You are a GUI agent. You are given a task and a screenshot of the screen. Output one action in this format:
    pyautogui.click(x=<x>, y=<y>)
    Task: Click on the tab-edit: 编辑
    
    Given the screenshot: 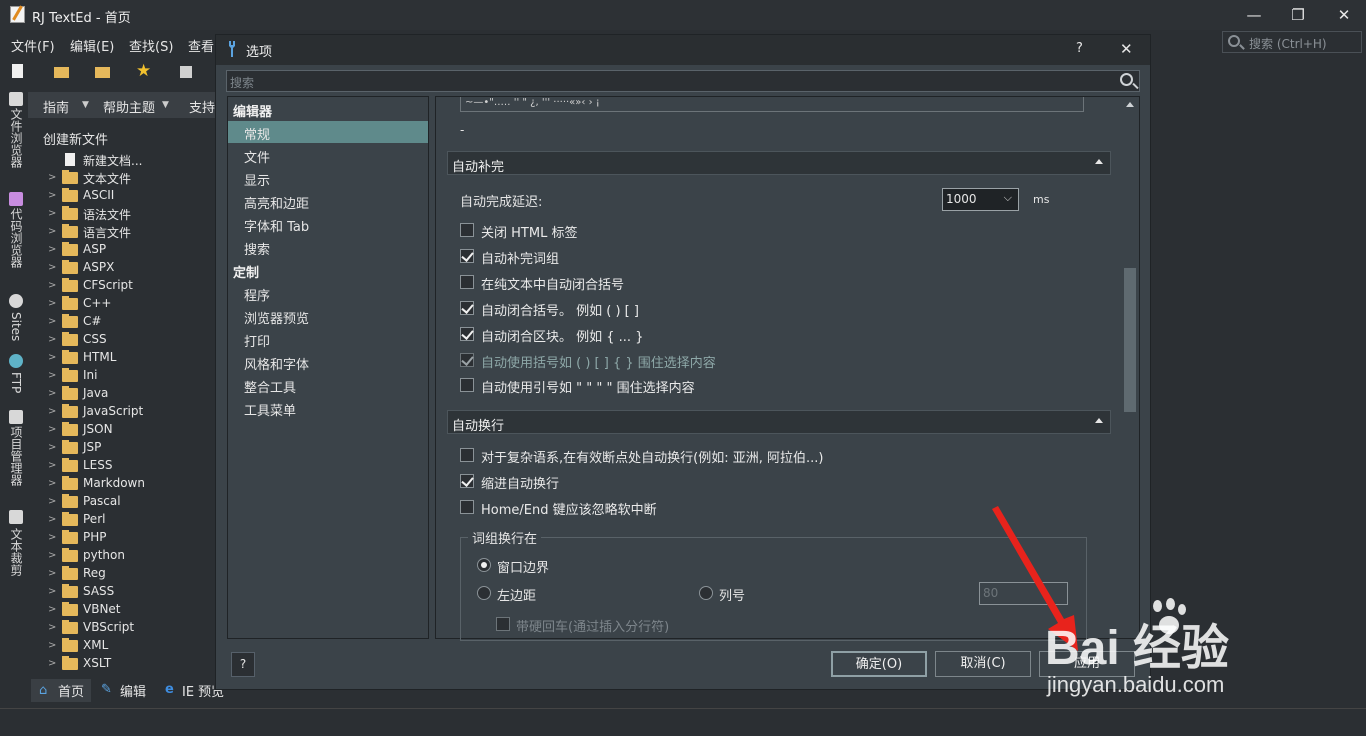 What is the action you would take?
    pyautogui.click(x=133, y=690)
    